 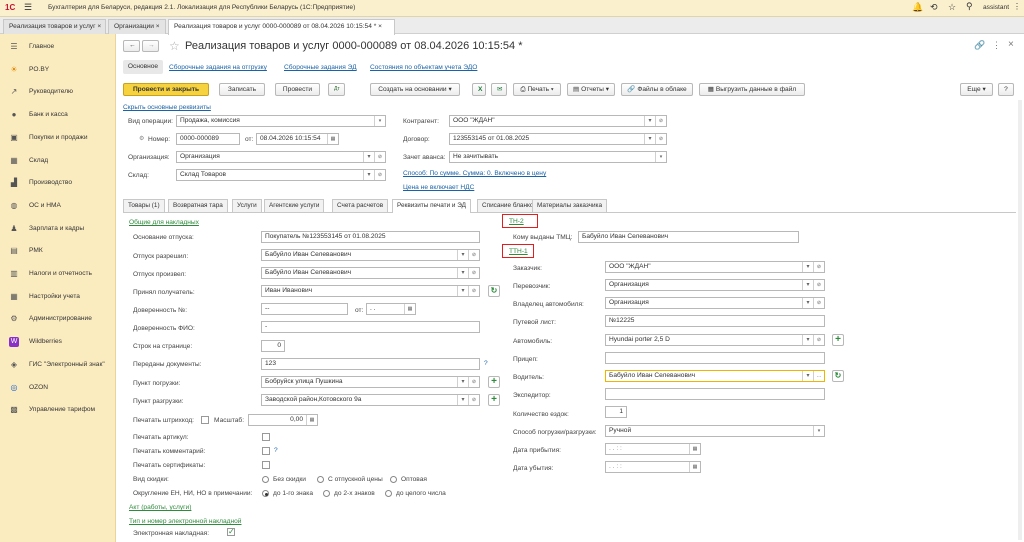 What do you see at coordinates (58, 274) in the screenshot?
I see `sidebar-item: ▥ Налоги и отчетность` at bounding box center [58, 274].